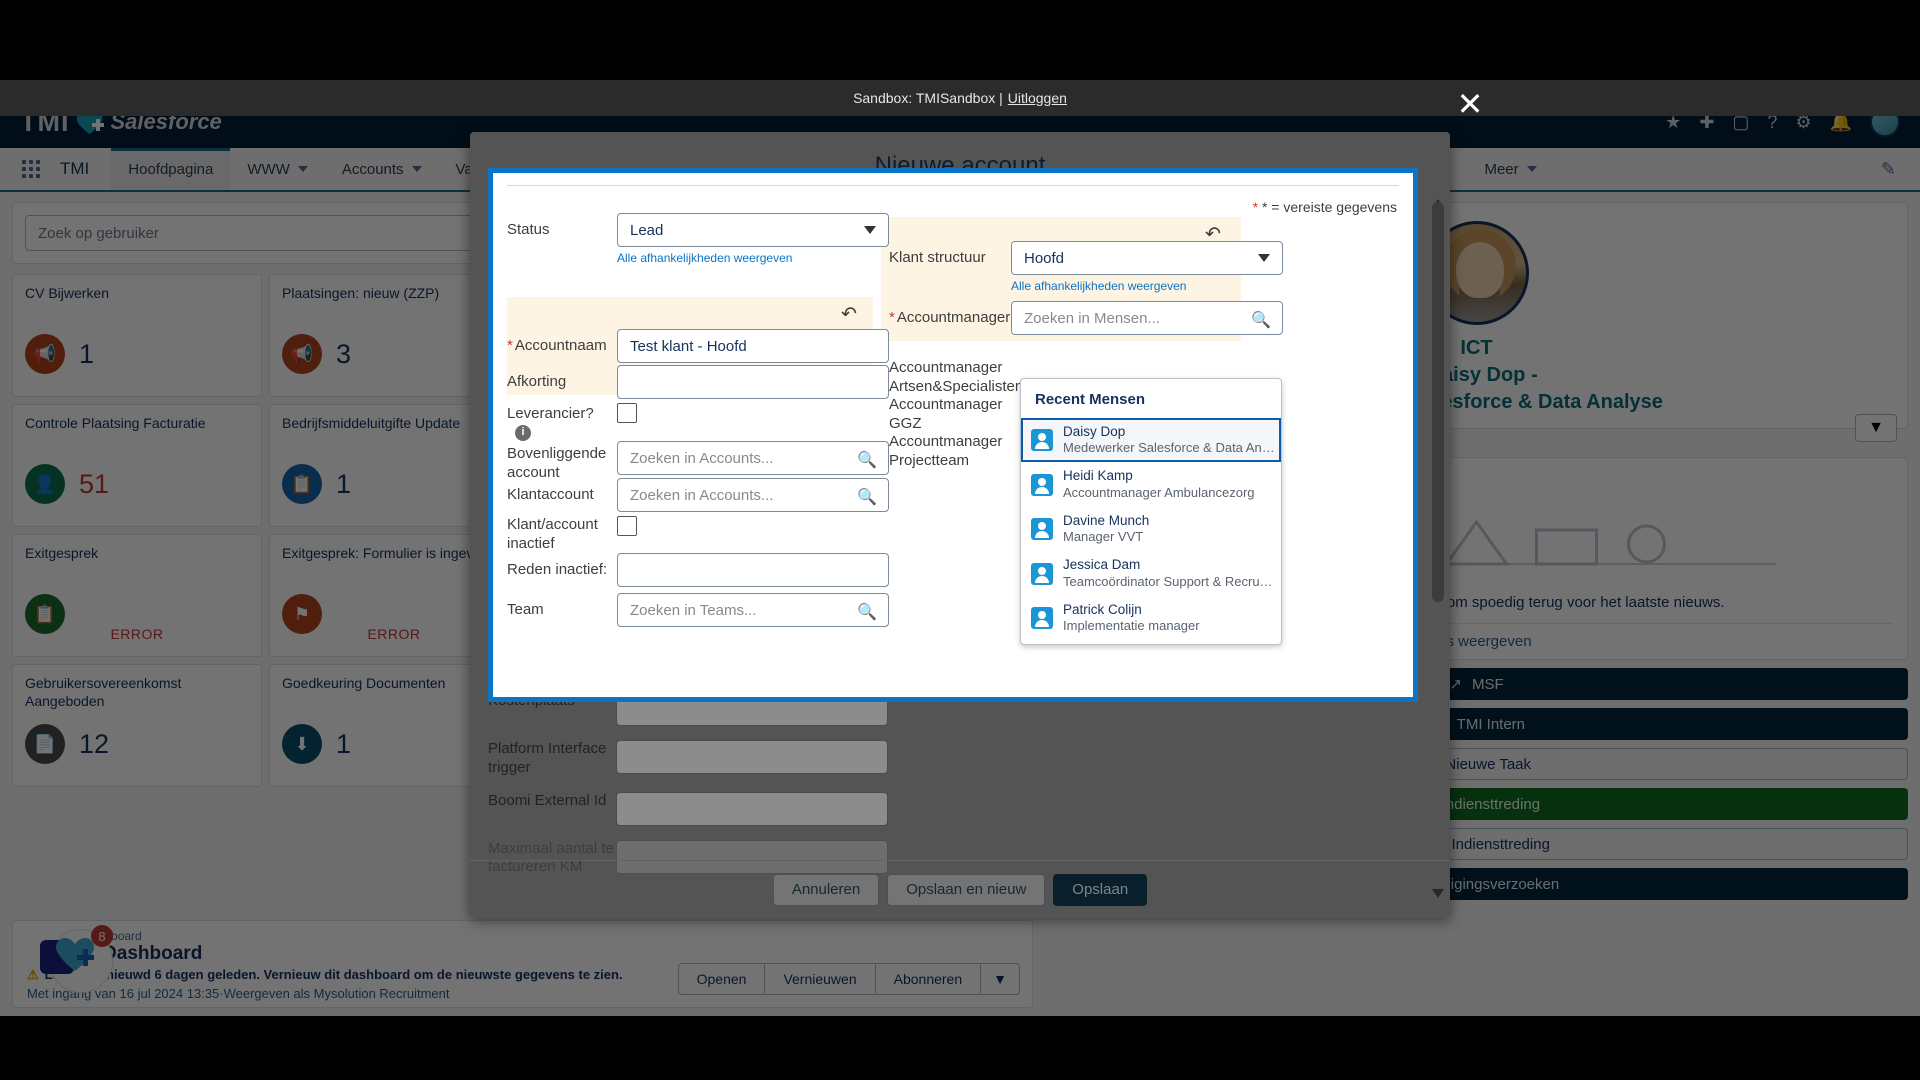  Describe the element at coordinates (752, 808) in the screenshot. I see `boomi-id-input` at that location.